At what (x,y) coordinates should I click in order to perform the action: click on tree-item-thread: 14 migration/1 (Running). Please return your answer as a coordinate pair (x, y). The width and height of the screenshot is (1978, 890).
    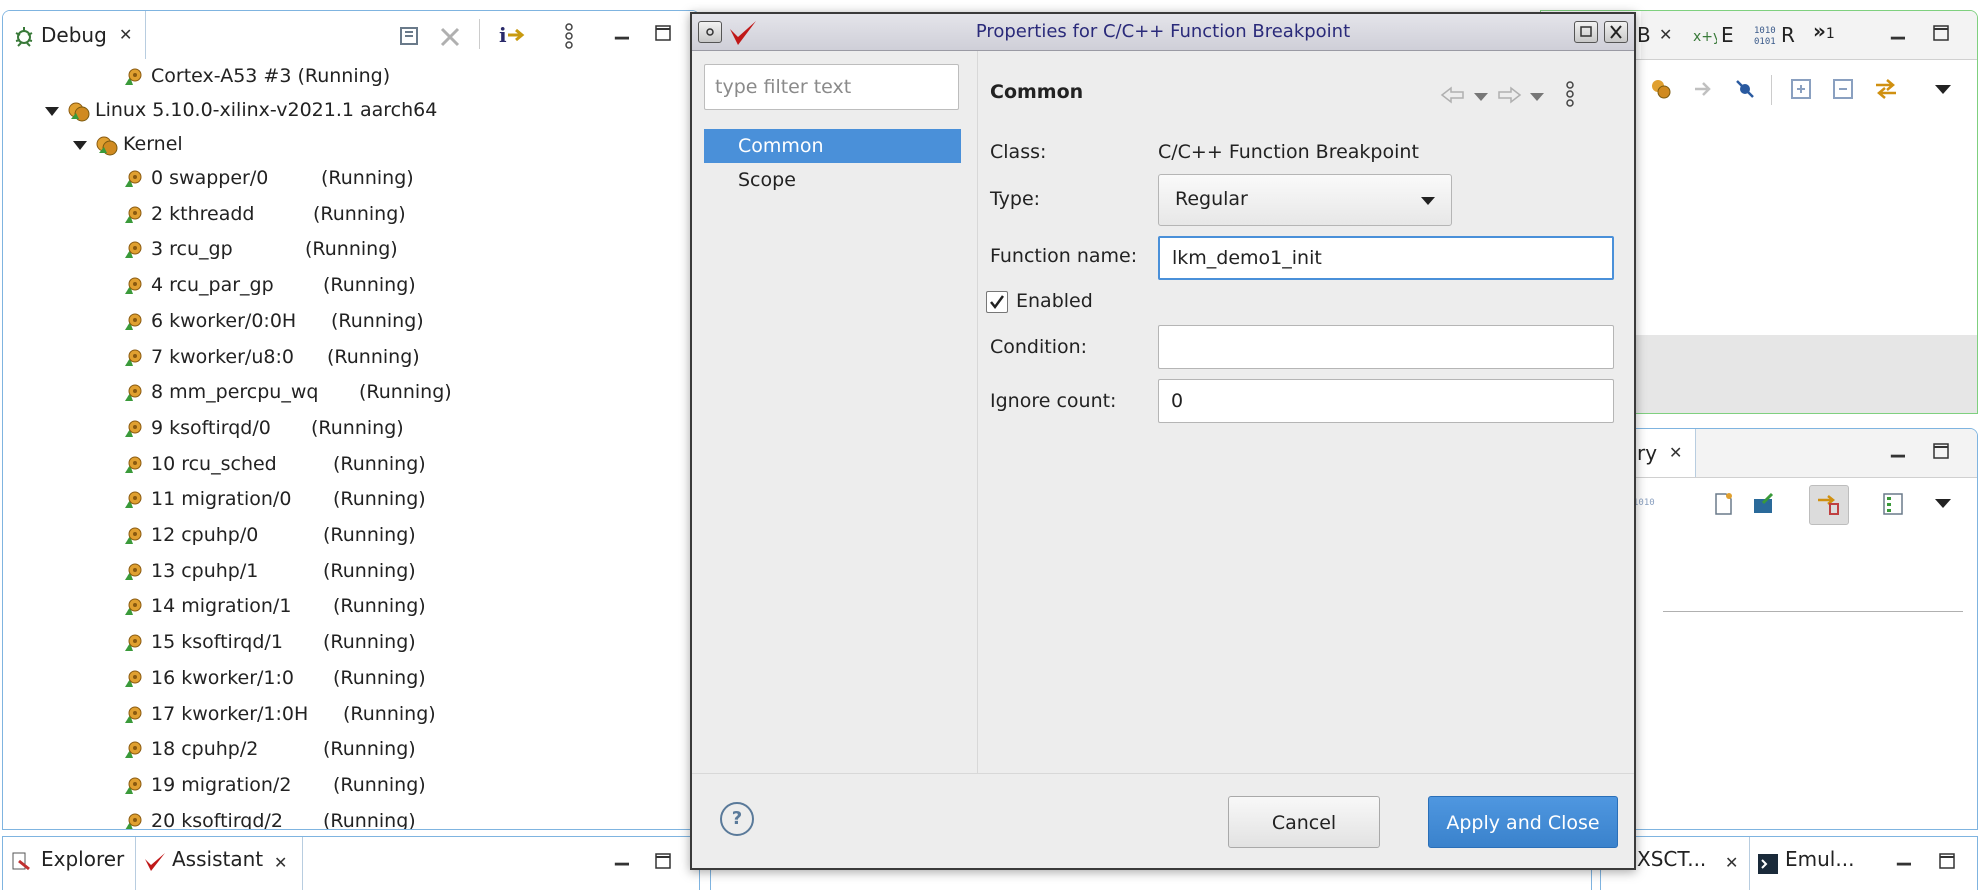
    Looking at the image, I should click on (351, 606).